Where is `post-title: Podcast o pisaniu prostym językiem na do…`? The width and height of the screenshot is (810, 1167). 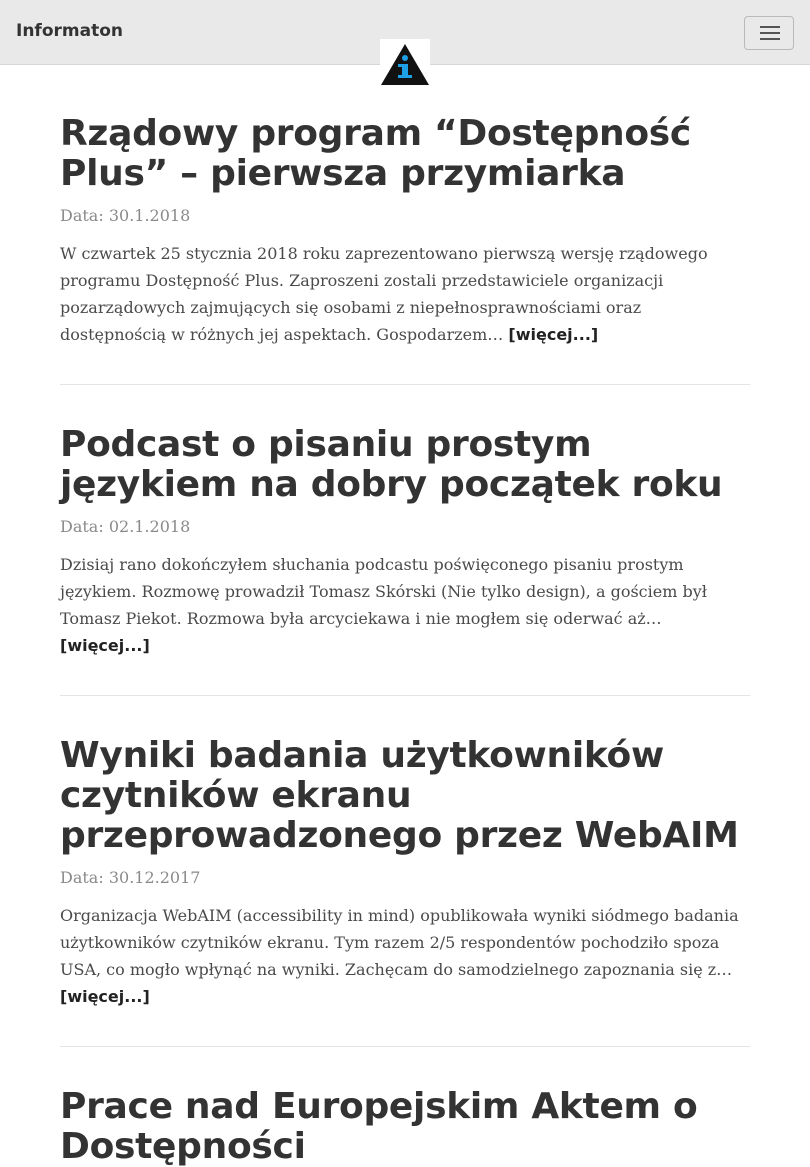 post-title: Podcast o pisaniu prostym językiem na do… is located at coordinates (405, 465).